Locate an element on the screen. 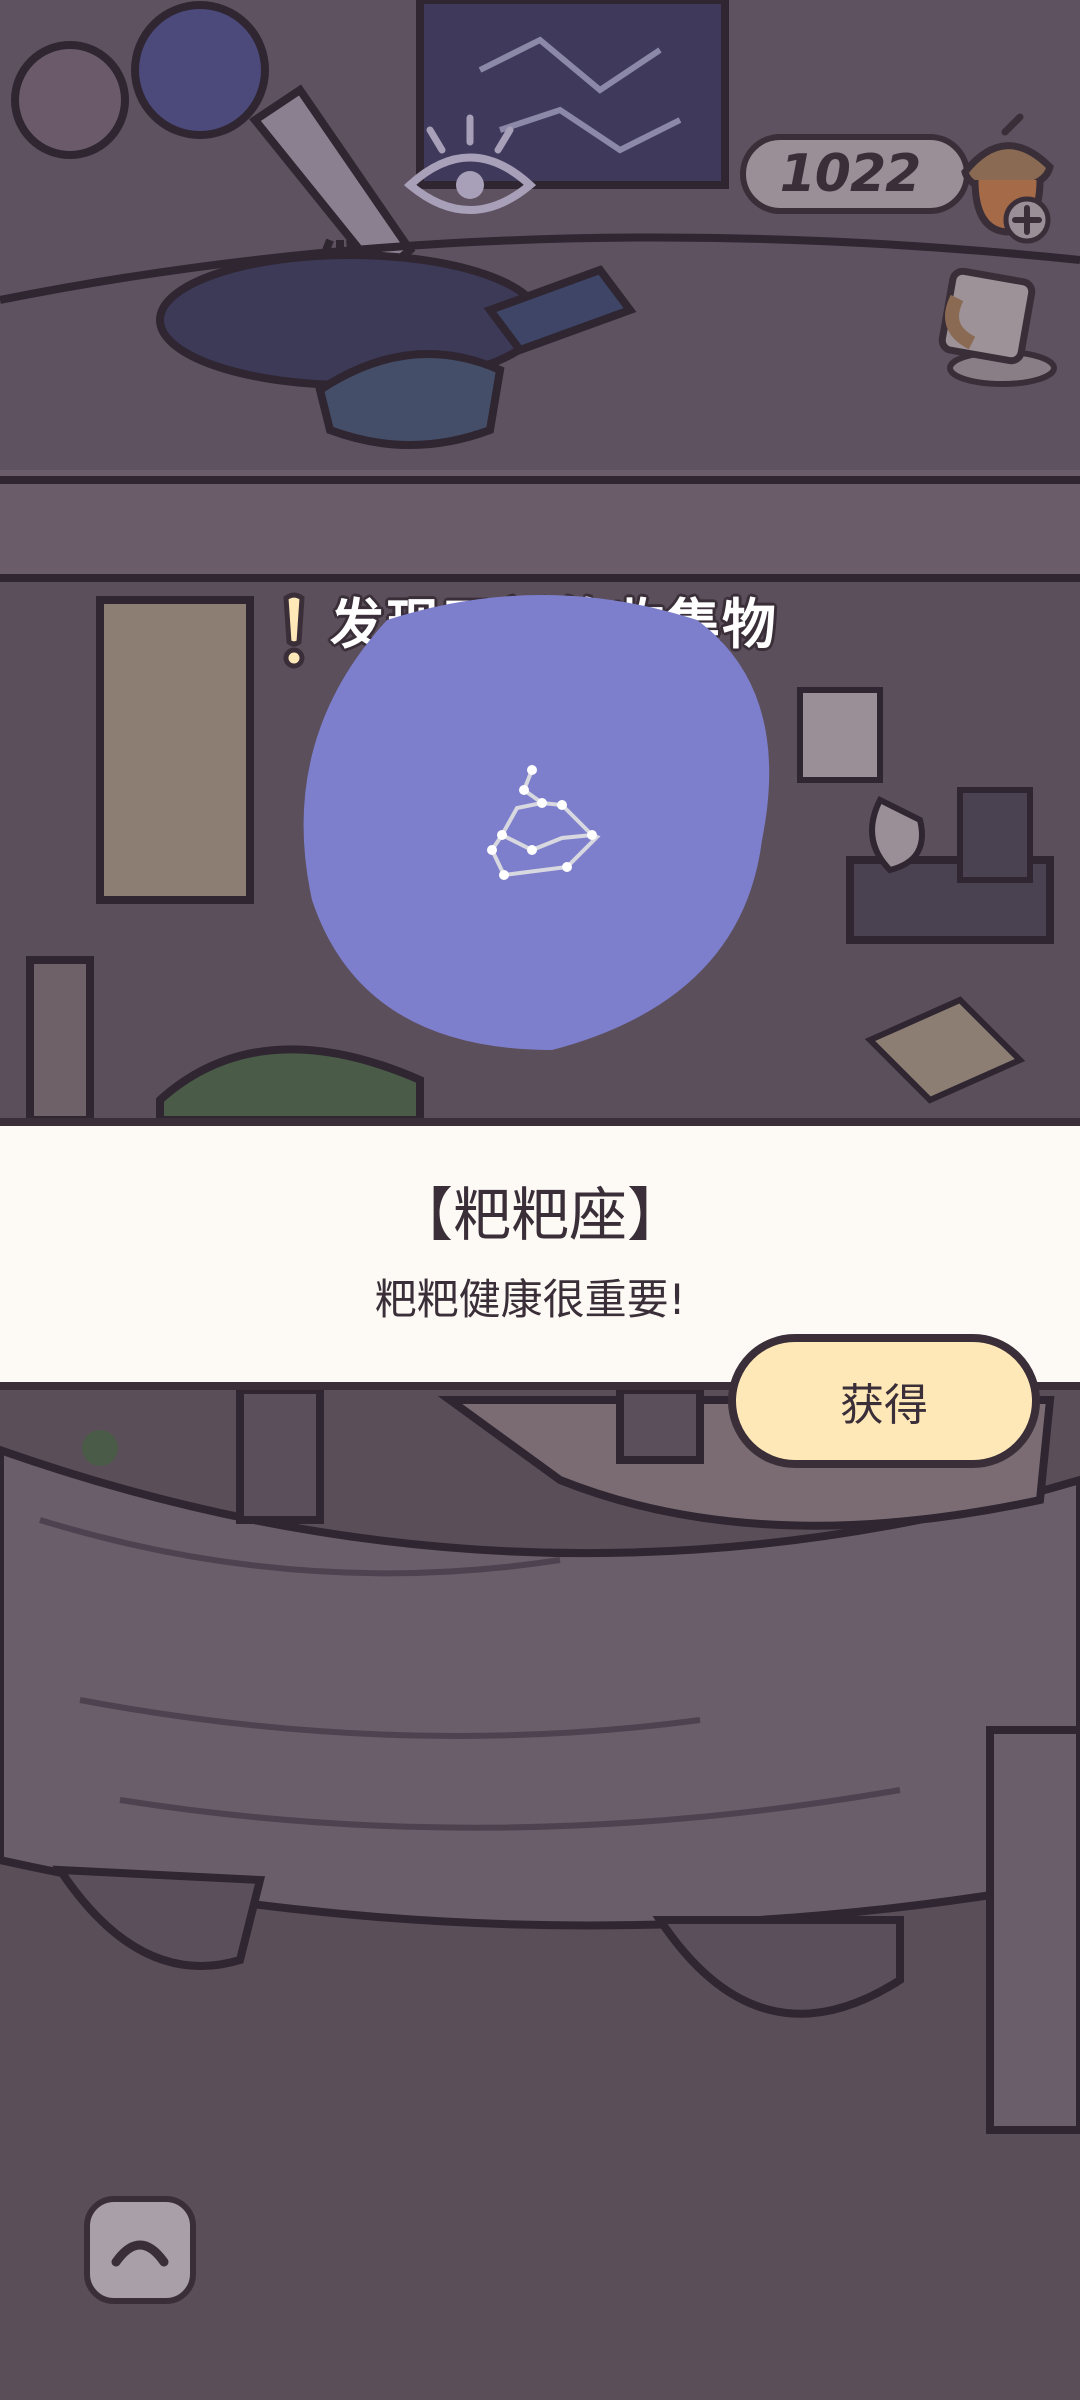 The height and width of the screenshot is (2400, 1080). collectible-name: 【粑粑座】 is located at coordinates (539, 1215).